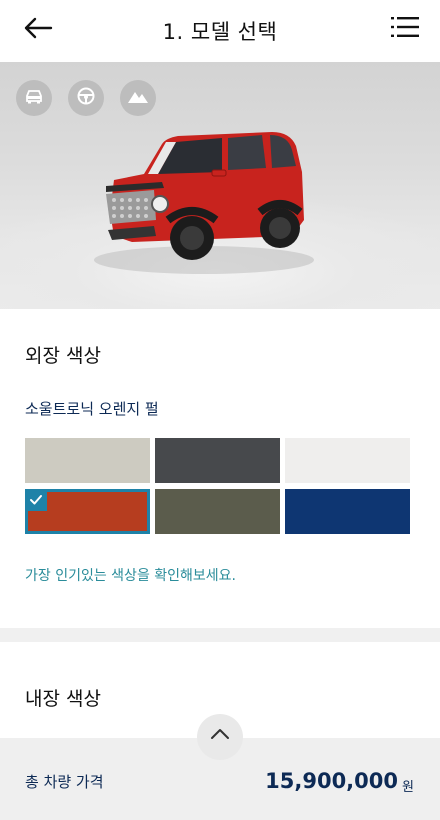 This screenshot has height=820, width=440. I want to click on header: 1. 모델 선택, so click(220, 31).